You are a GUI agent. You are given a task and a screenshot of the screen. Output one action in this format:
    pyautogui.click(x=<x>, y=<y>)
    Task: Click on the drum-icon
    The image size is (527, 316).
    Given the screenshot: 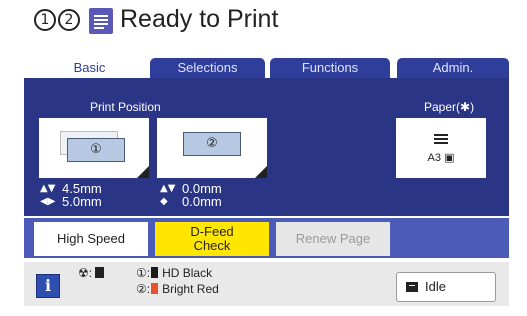 What is the action you would take?
    pyautogui.click(x=100, y=272)
    